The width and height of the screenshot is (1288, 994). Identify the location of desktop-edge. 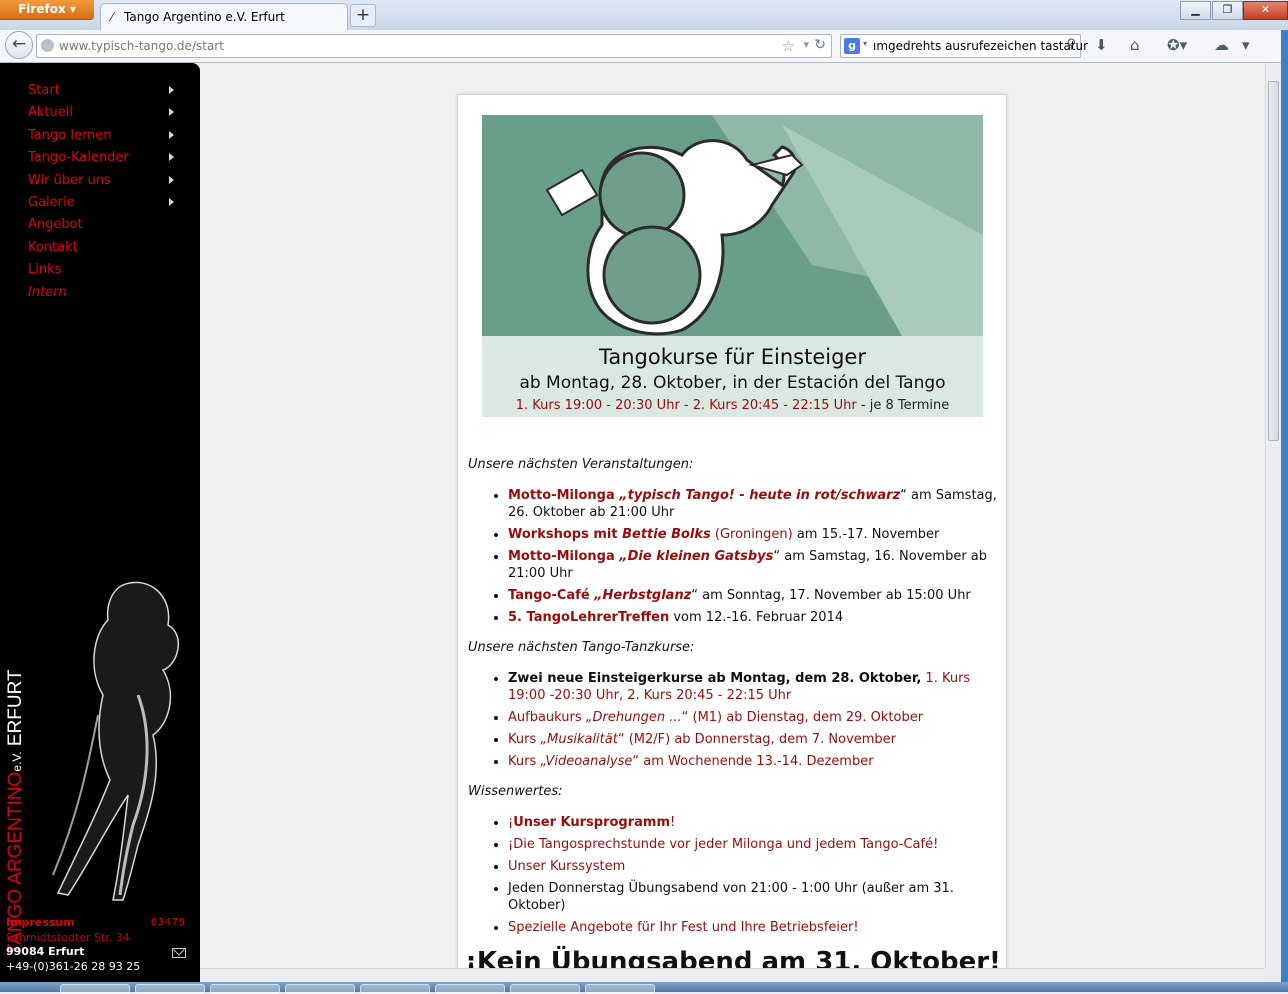
(1284, 506).